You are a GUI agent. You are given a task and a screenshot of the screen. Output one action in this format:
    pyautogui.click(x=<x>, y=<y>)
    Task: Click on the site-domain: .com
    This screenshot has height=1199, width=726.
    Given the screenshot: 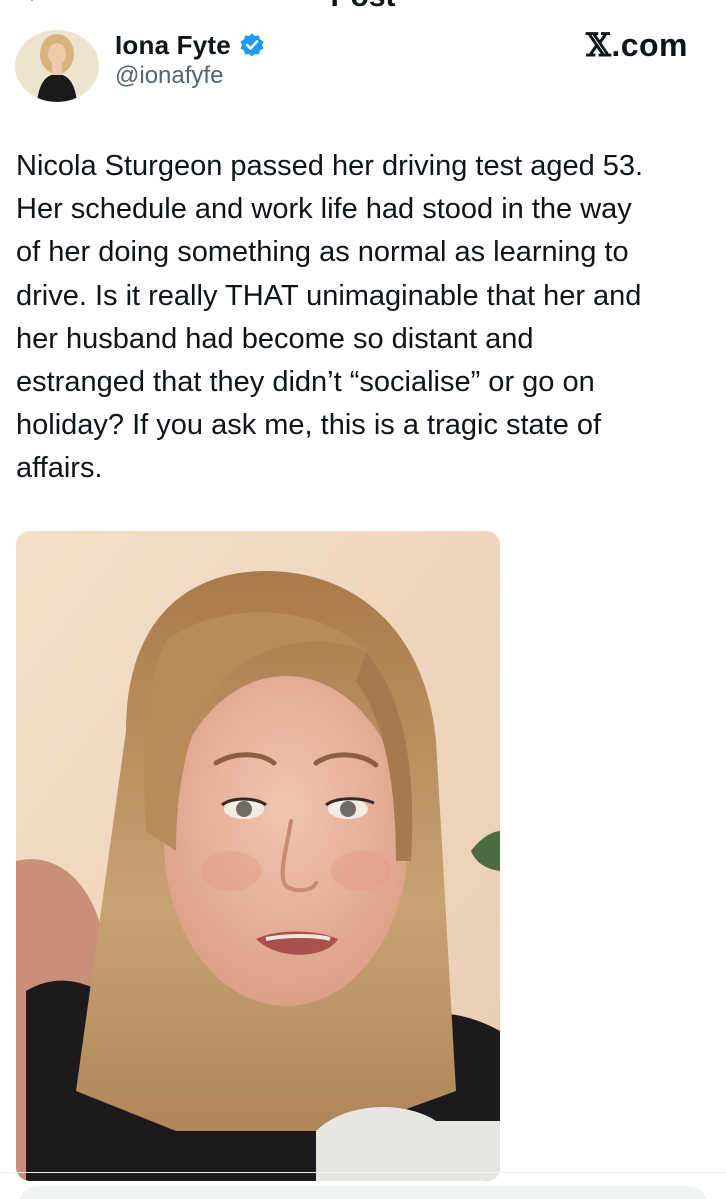 What is the action you would take?
    pyautogui.click(x=649, y=45)
    